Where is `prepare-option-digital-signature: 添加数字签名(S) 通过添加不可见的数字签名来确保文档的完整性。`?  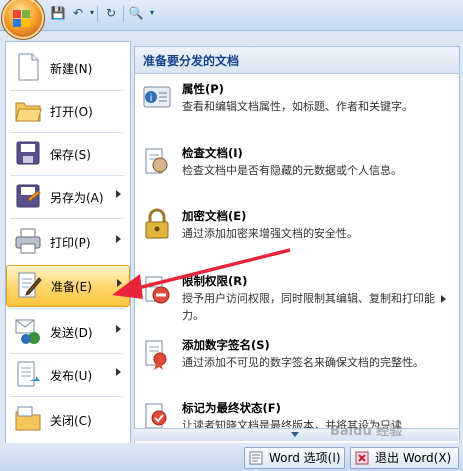
prepare-option-digital-signature: 添加数字签名(S) 通过添加不可见的数字签名来确保文档的完整性。 is located at coordinates (298, 363).